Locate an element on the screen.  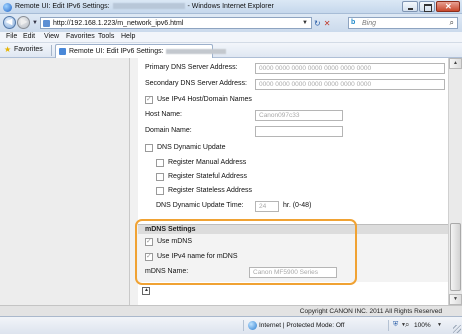
scroll-down-icon is located at coordinates (455, 299).